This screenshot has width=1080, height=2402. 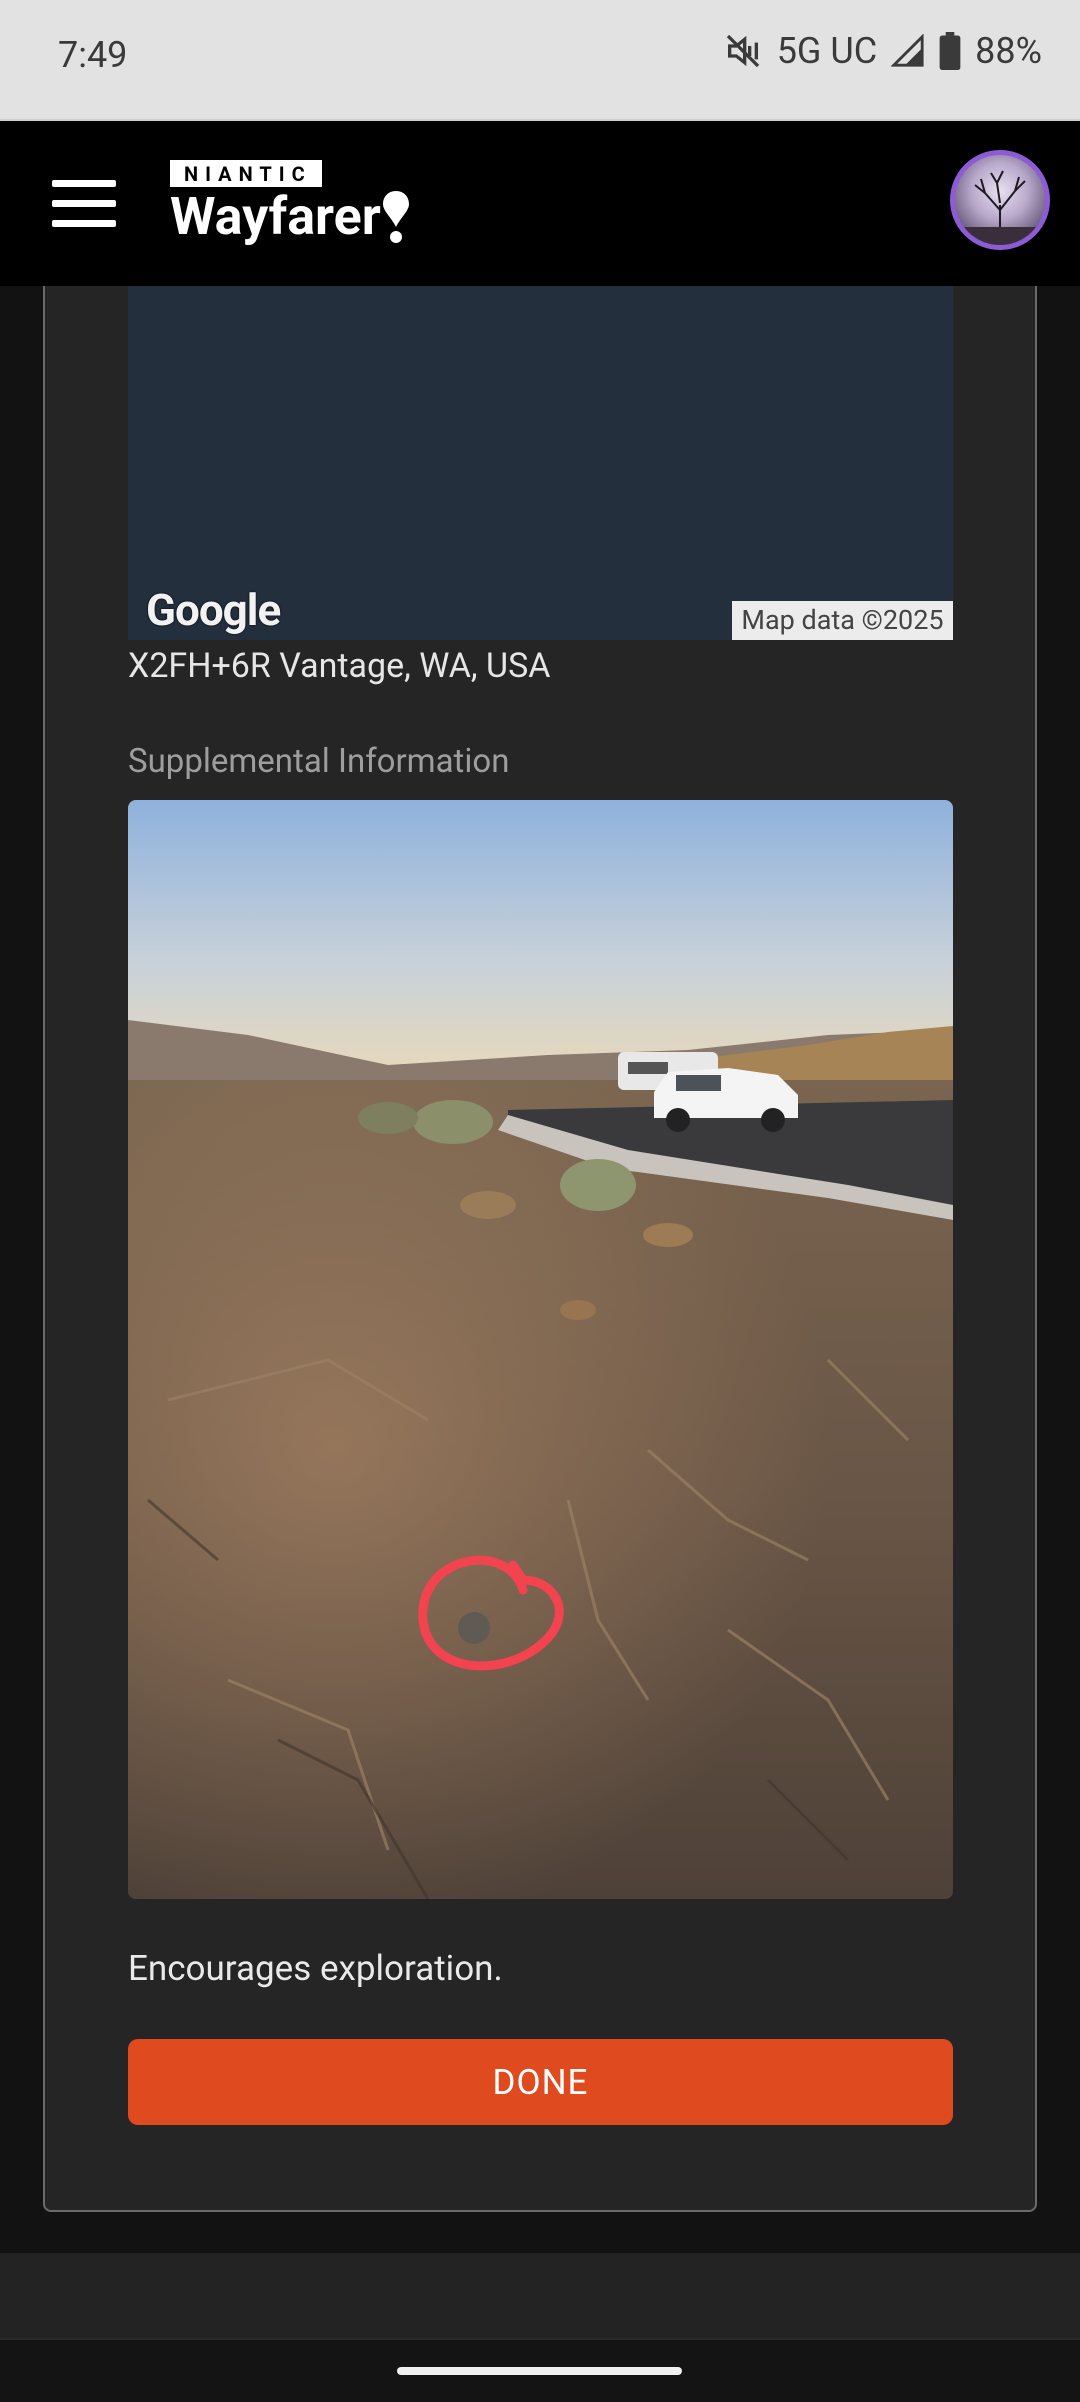 I want to click on niantic-wordmark: NIANTIC, so click(x=246, y=173).